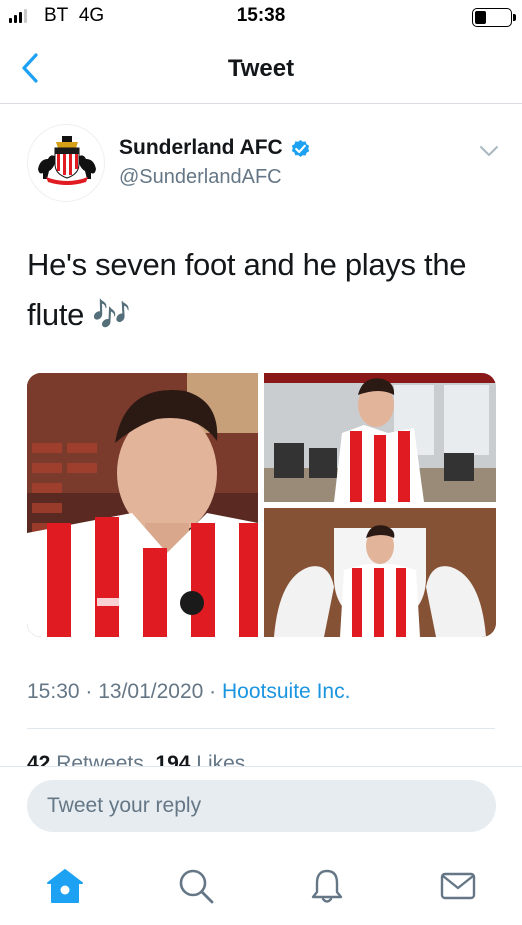 This screenshot has height=925, width=522. I want to click on status-time: 15:38, so click(261, 15).